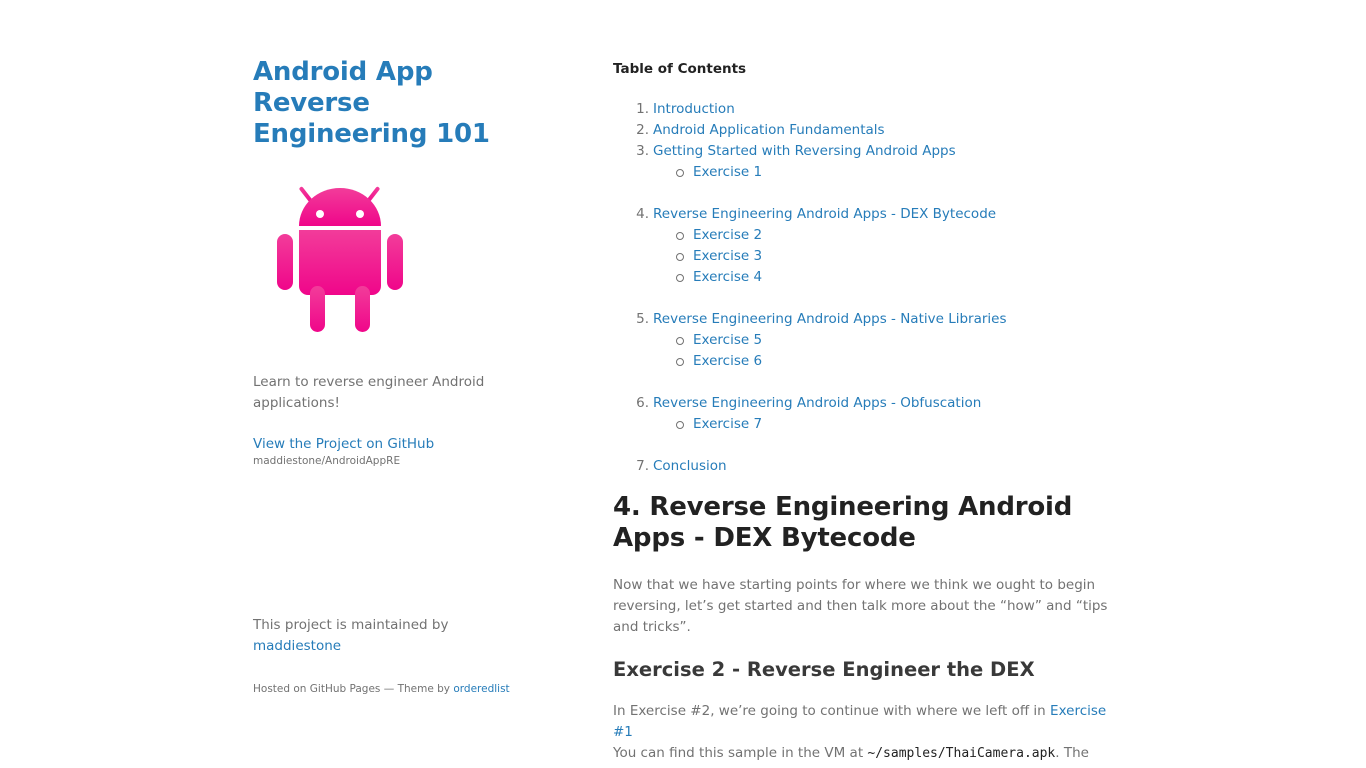 This screenshot has height=768, width=1366. Describe the element at coordinates (863, 109) in the screenshot. I see `toc-item: 1. Introduction` at that location.